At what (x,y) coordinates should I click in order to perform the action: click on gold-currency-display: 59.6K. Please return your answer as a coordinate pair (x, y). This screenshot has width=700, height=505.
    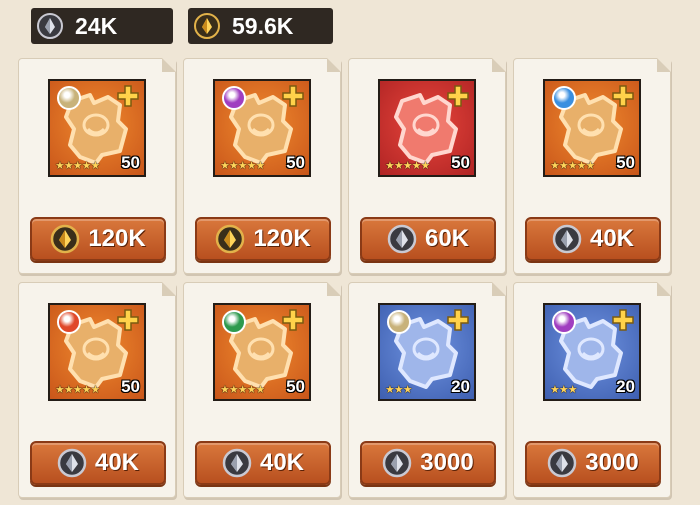
    Looking at the image, I should click on (260, 26).